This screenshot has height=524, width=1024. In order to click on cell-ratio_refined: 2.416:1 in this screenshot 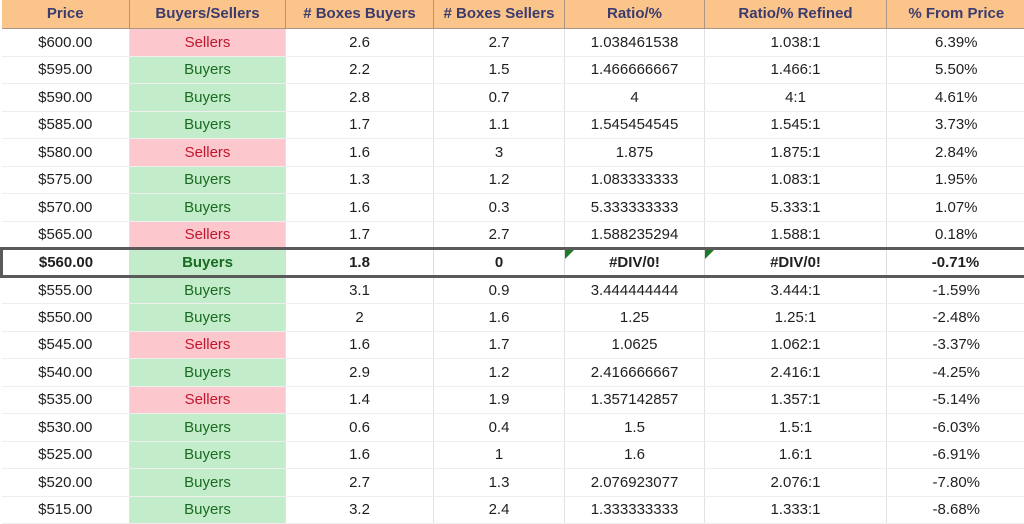, I will do `click(795, 372)`.